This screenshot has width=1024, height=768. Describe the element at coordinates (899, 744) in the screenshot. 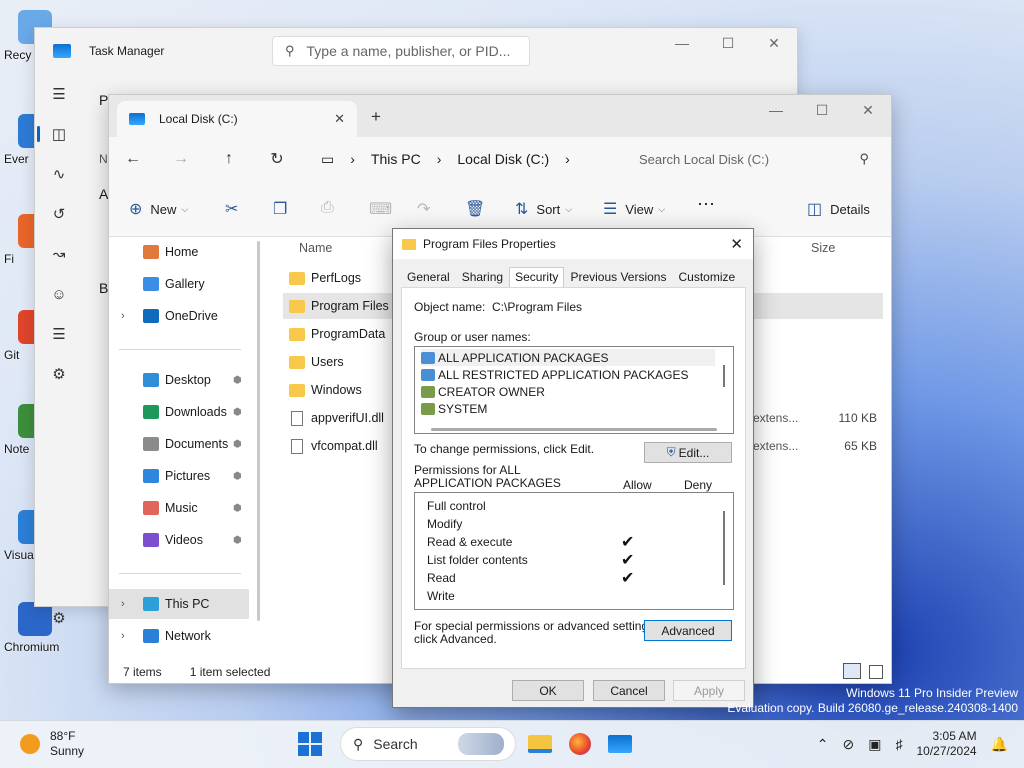

I see `volume-off-icon: ♯` at that location.